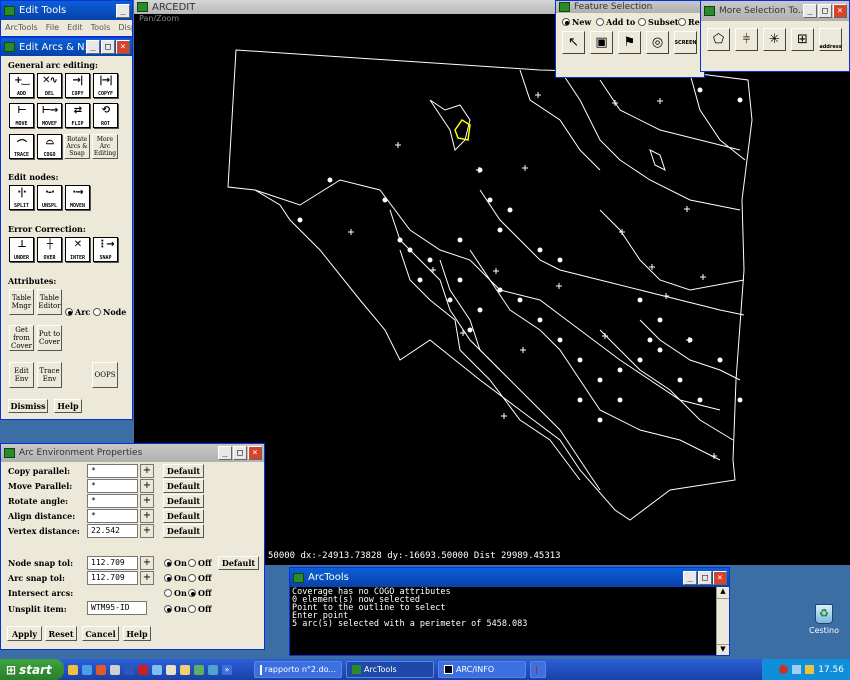 This screenshot has width=850, height=680. What do you see at coordinates (685, 42) in the screenshot?
I see `screen-icon: SCREEN` at bounding box center [685, 42].